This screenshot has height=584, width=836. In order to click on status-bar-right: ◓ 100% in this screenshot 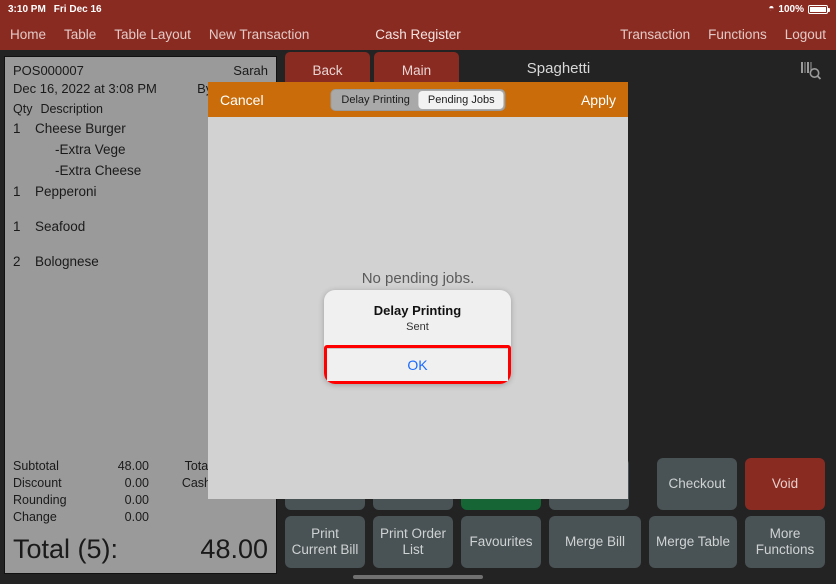, I will do `click(799, 9)`.